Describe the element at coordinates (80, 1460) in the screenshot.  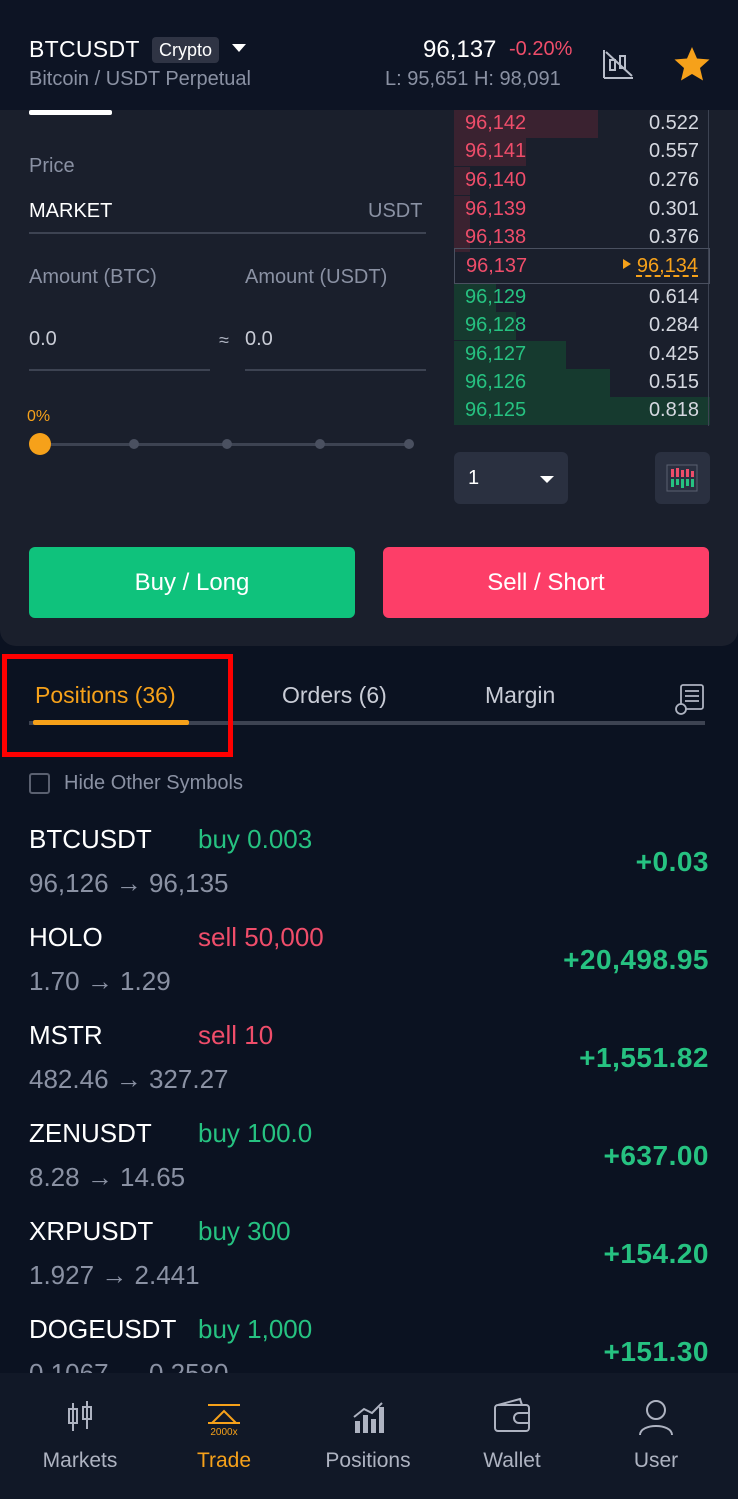
I see `nav-markets-label: Markets` at that location.